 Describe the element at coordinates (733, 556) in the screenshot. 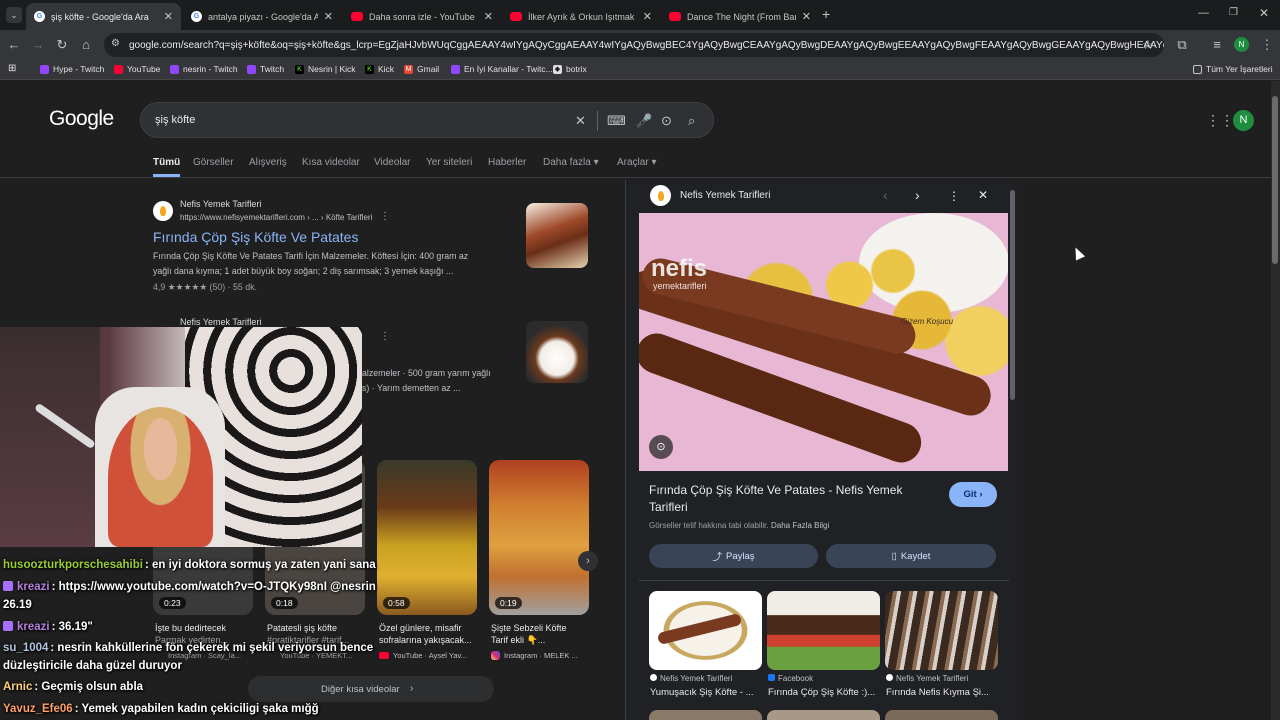

I see `share-button: ⤴ Paylaş` at that location.